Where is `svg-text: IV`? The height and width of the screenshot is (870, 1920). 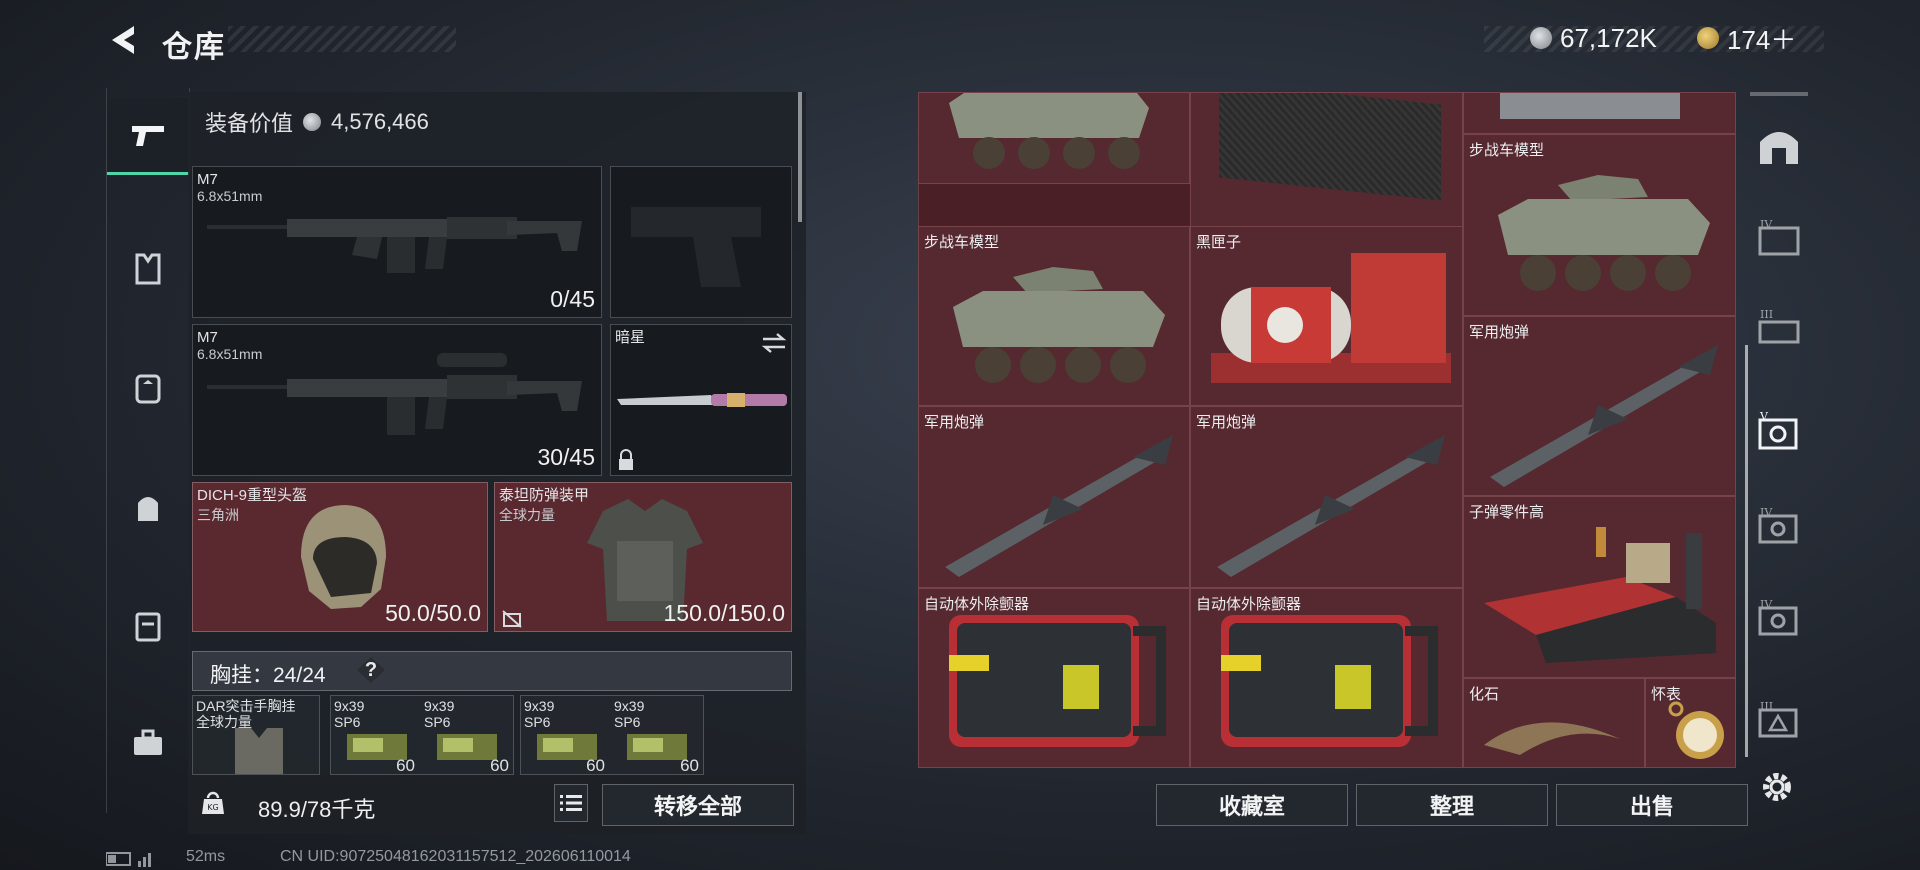
svg-text: IV is located at coordinates (1766, 224).